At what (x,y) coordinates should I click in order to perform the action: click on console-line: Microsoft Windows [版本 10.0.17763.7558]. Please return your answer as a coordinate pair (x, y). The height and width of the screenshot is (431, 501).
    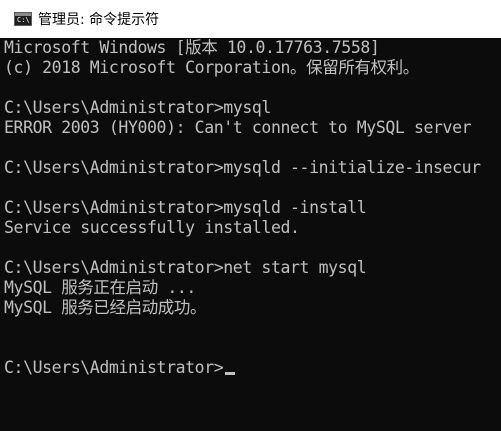
    Looking at the image, I should click on (192, 47).